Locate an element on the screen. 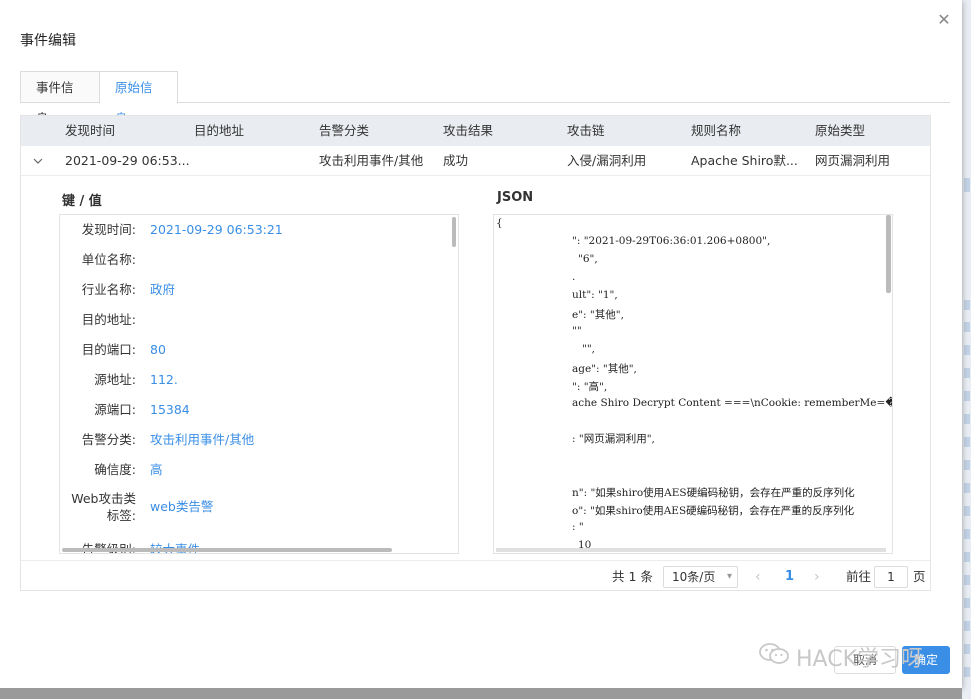 The width and height of the screenshot is (971, 699). kv-row: 目的地址: is located at coordinates (255, 320).